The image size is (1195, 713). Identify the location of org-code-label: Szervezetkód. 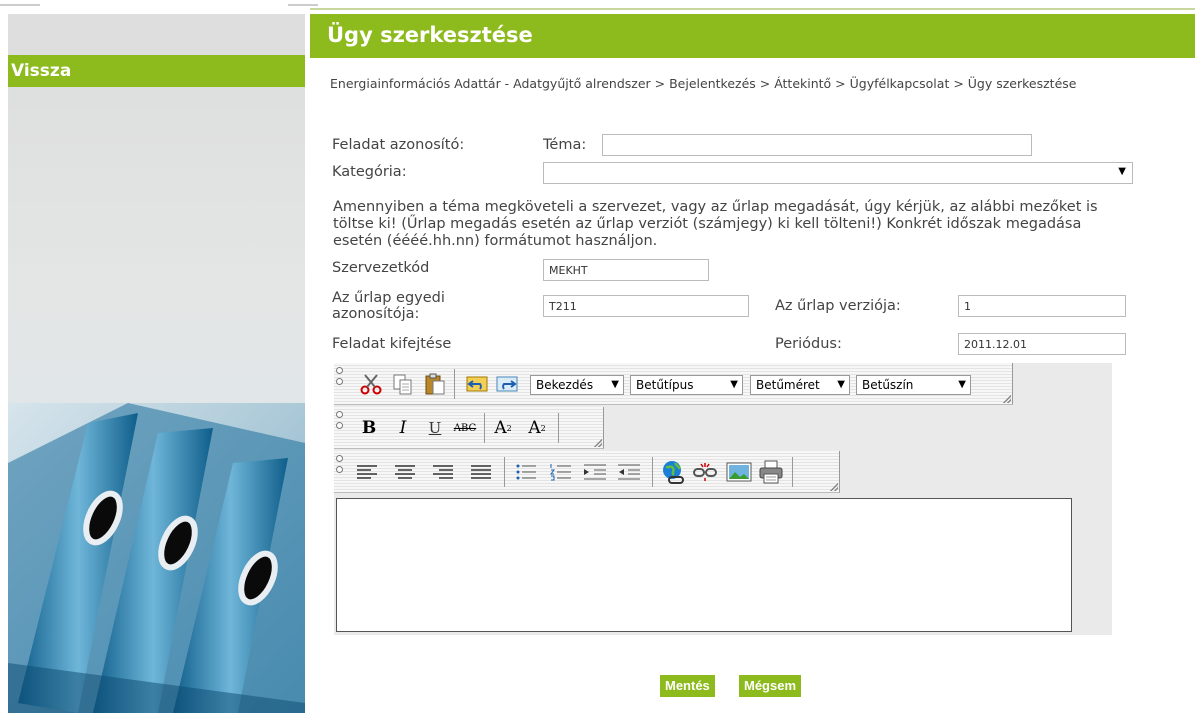
(381, 268).